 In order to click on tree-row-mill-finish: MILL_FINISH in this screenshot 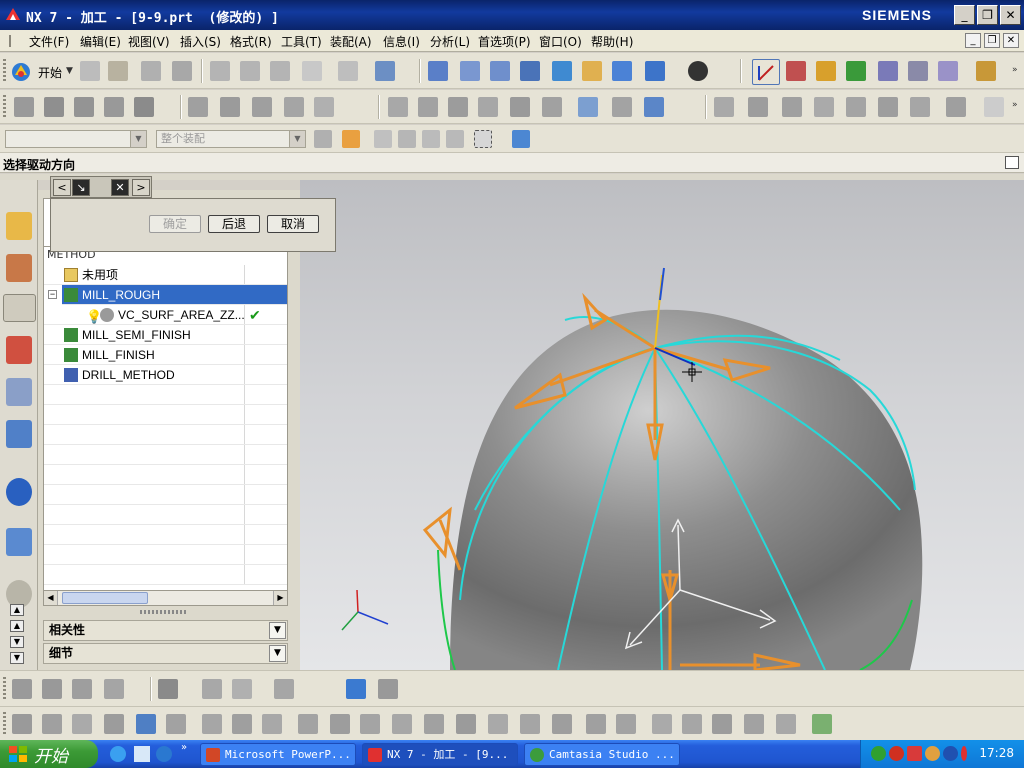, I will do `click(165, 355)`.